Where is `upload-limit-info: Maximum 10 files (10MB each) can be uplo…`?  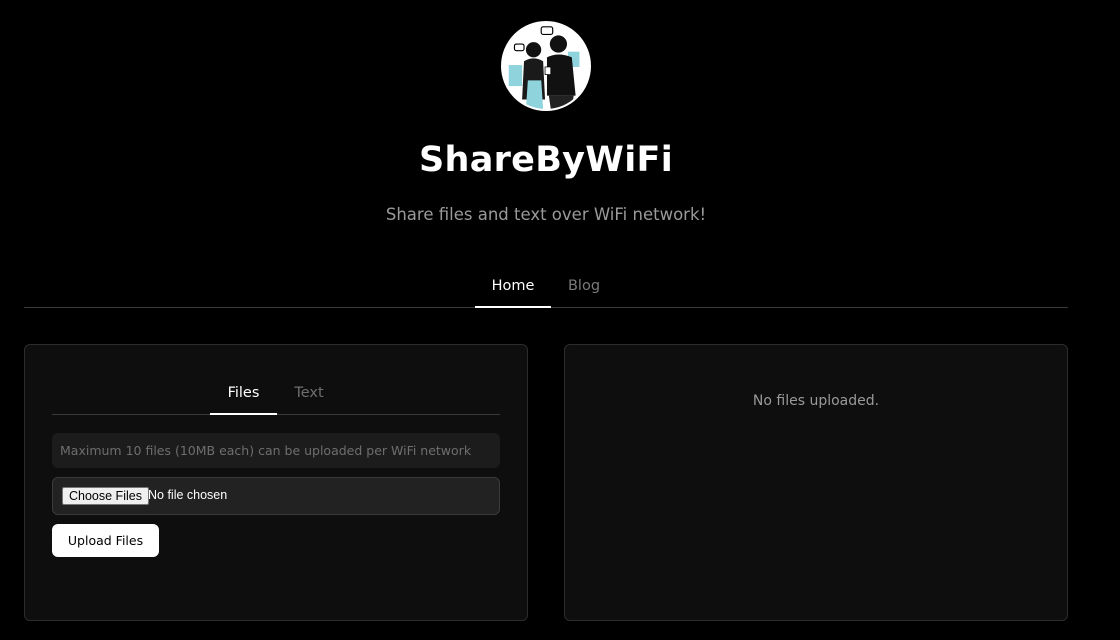 upload-limit-info: Maximum 10 files (10MB each) can be uplo… is located at coordinates (276, 450).